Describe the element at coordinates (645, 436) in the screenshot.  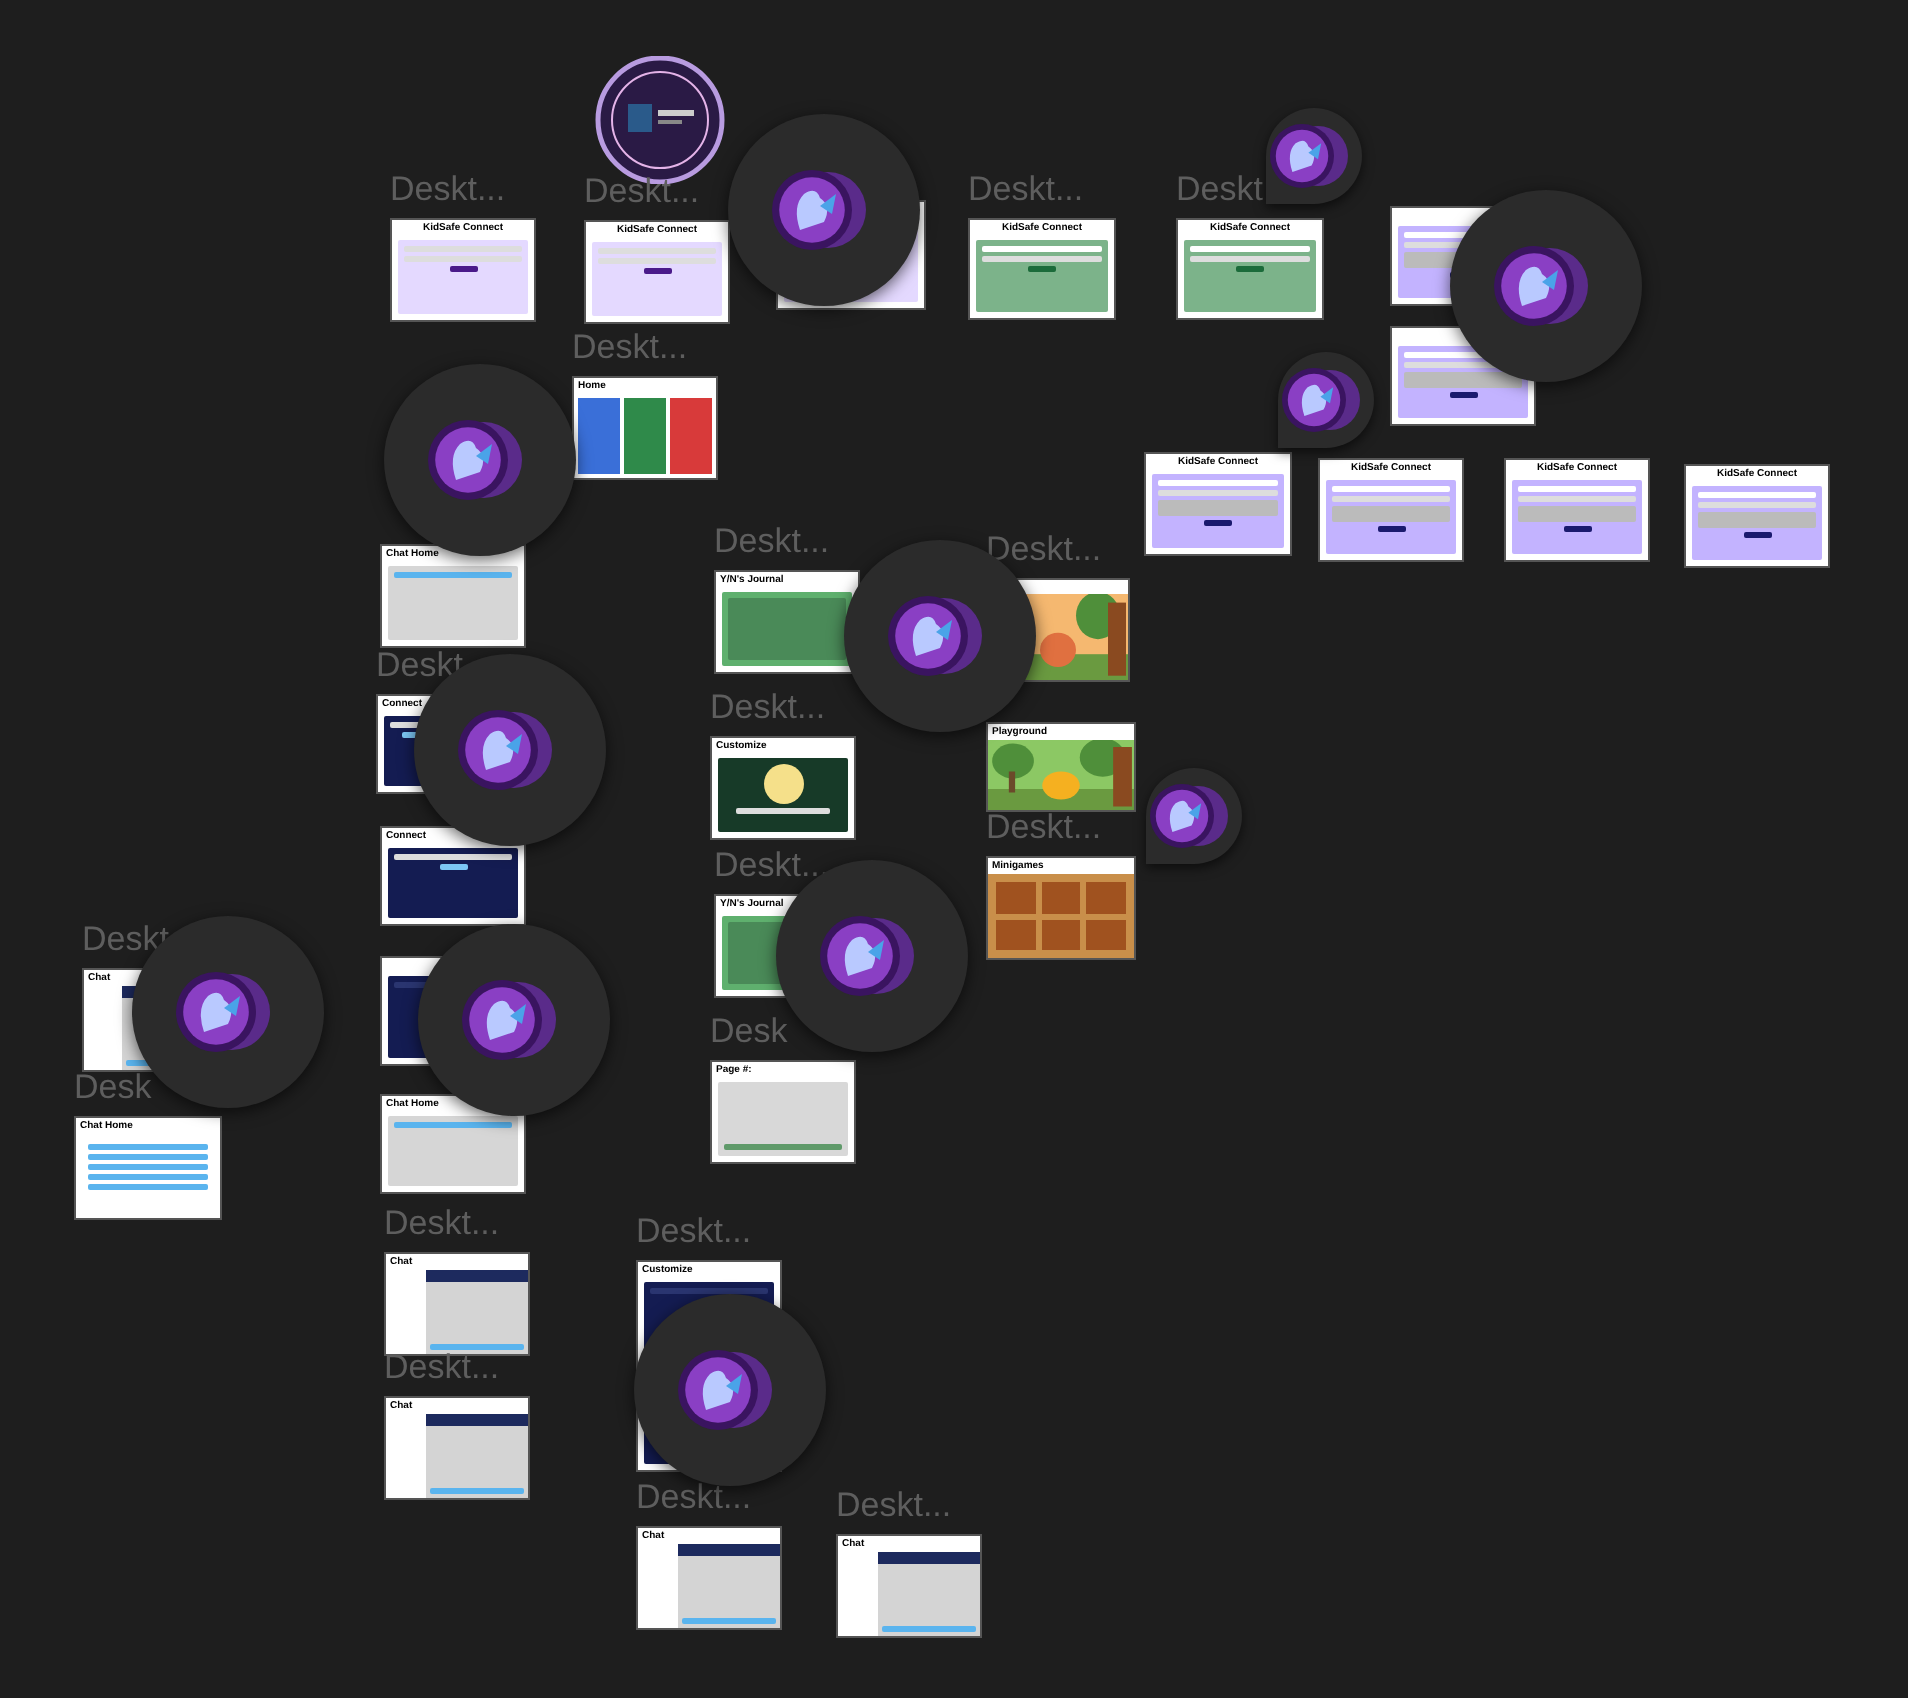
I see `menu-tiles` at that location.